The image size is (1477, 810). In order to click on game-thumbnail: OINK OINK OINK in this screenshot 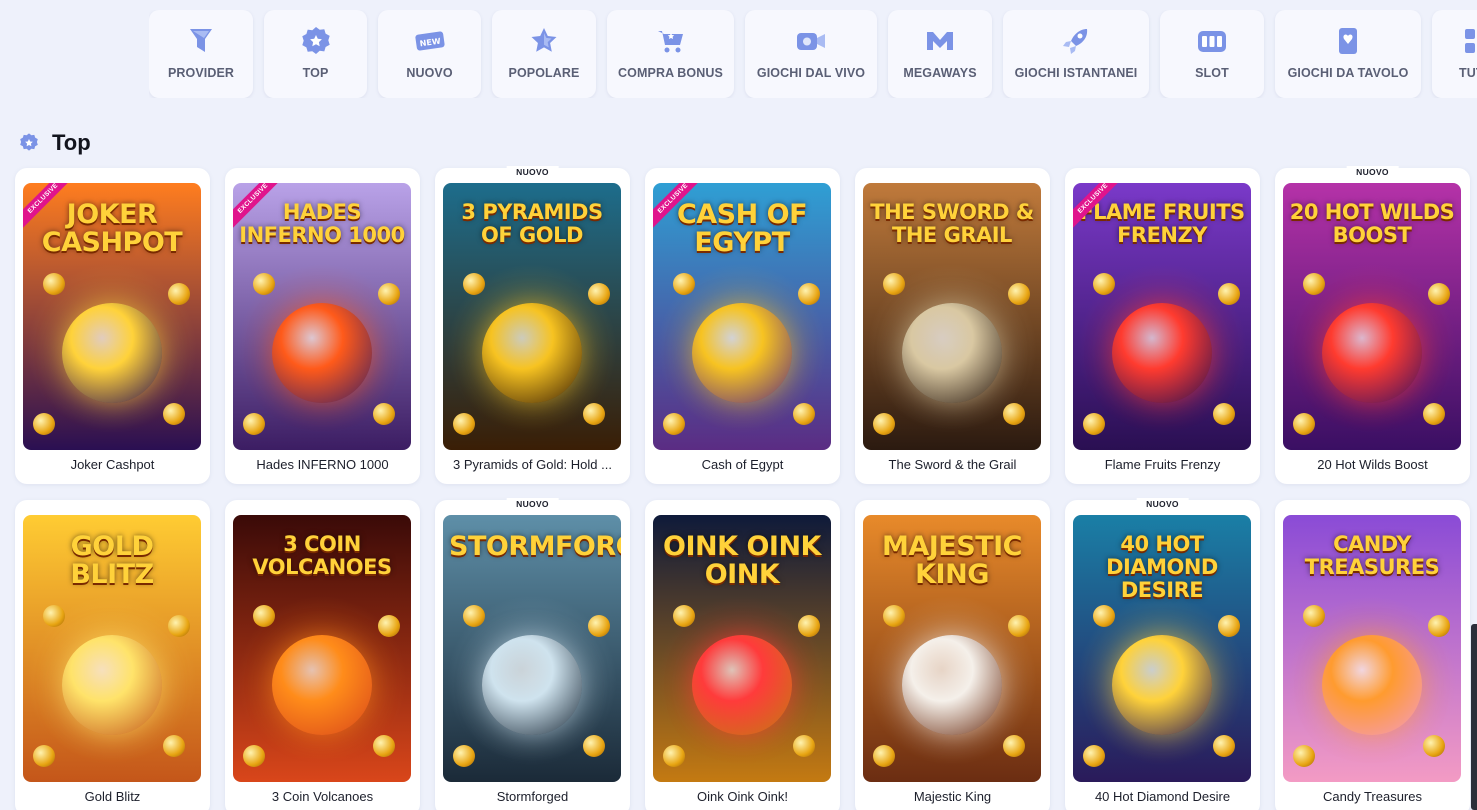, I will do `click(742, 648)`.